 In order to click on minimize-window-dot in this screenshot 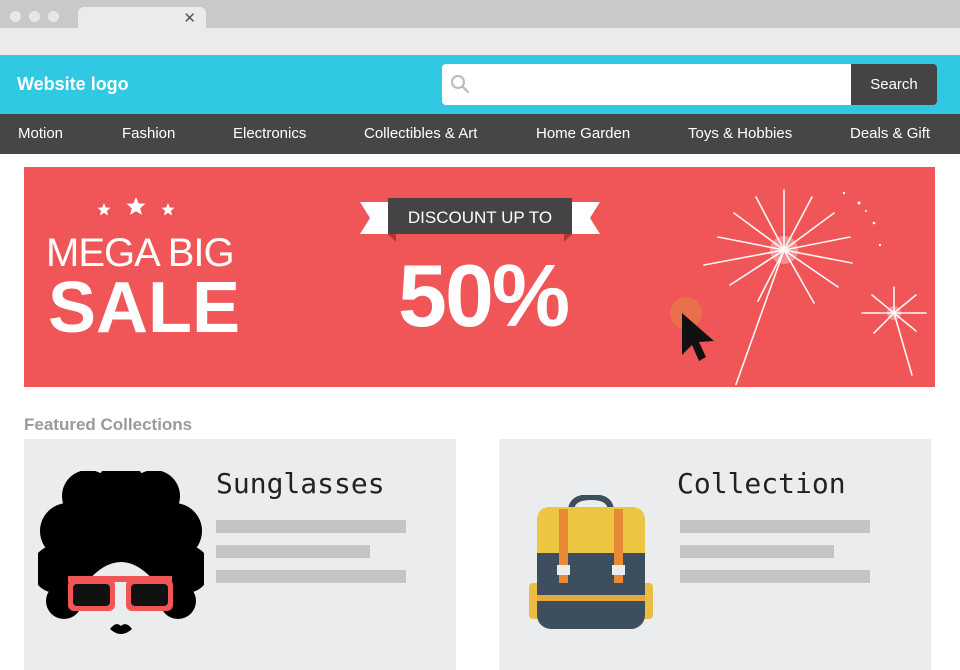, I will do `click(34, 16)`.